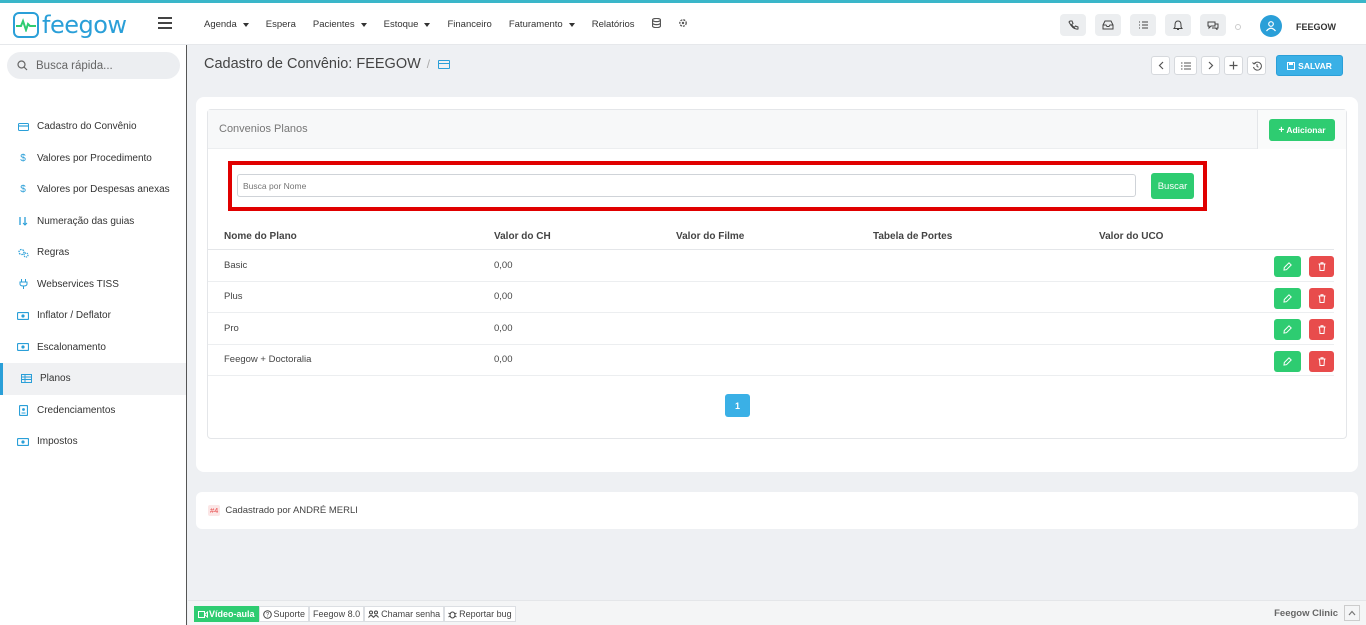  What do you see at coordinates (263, 129) in the screenshot?
I see `section-title: Convenios Planos` at bounding box center [263, 129].